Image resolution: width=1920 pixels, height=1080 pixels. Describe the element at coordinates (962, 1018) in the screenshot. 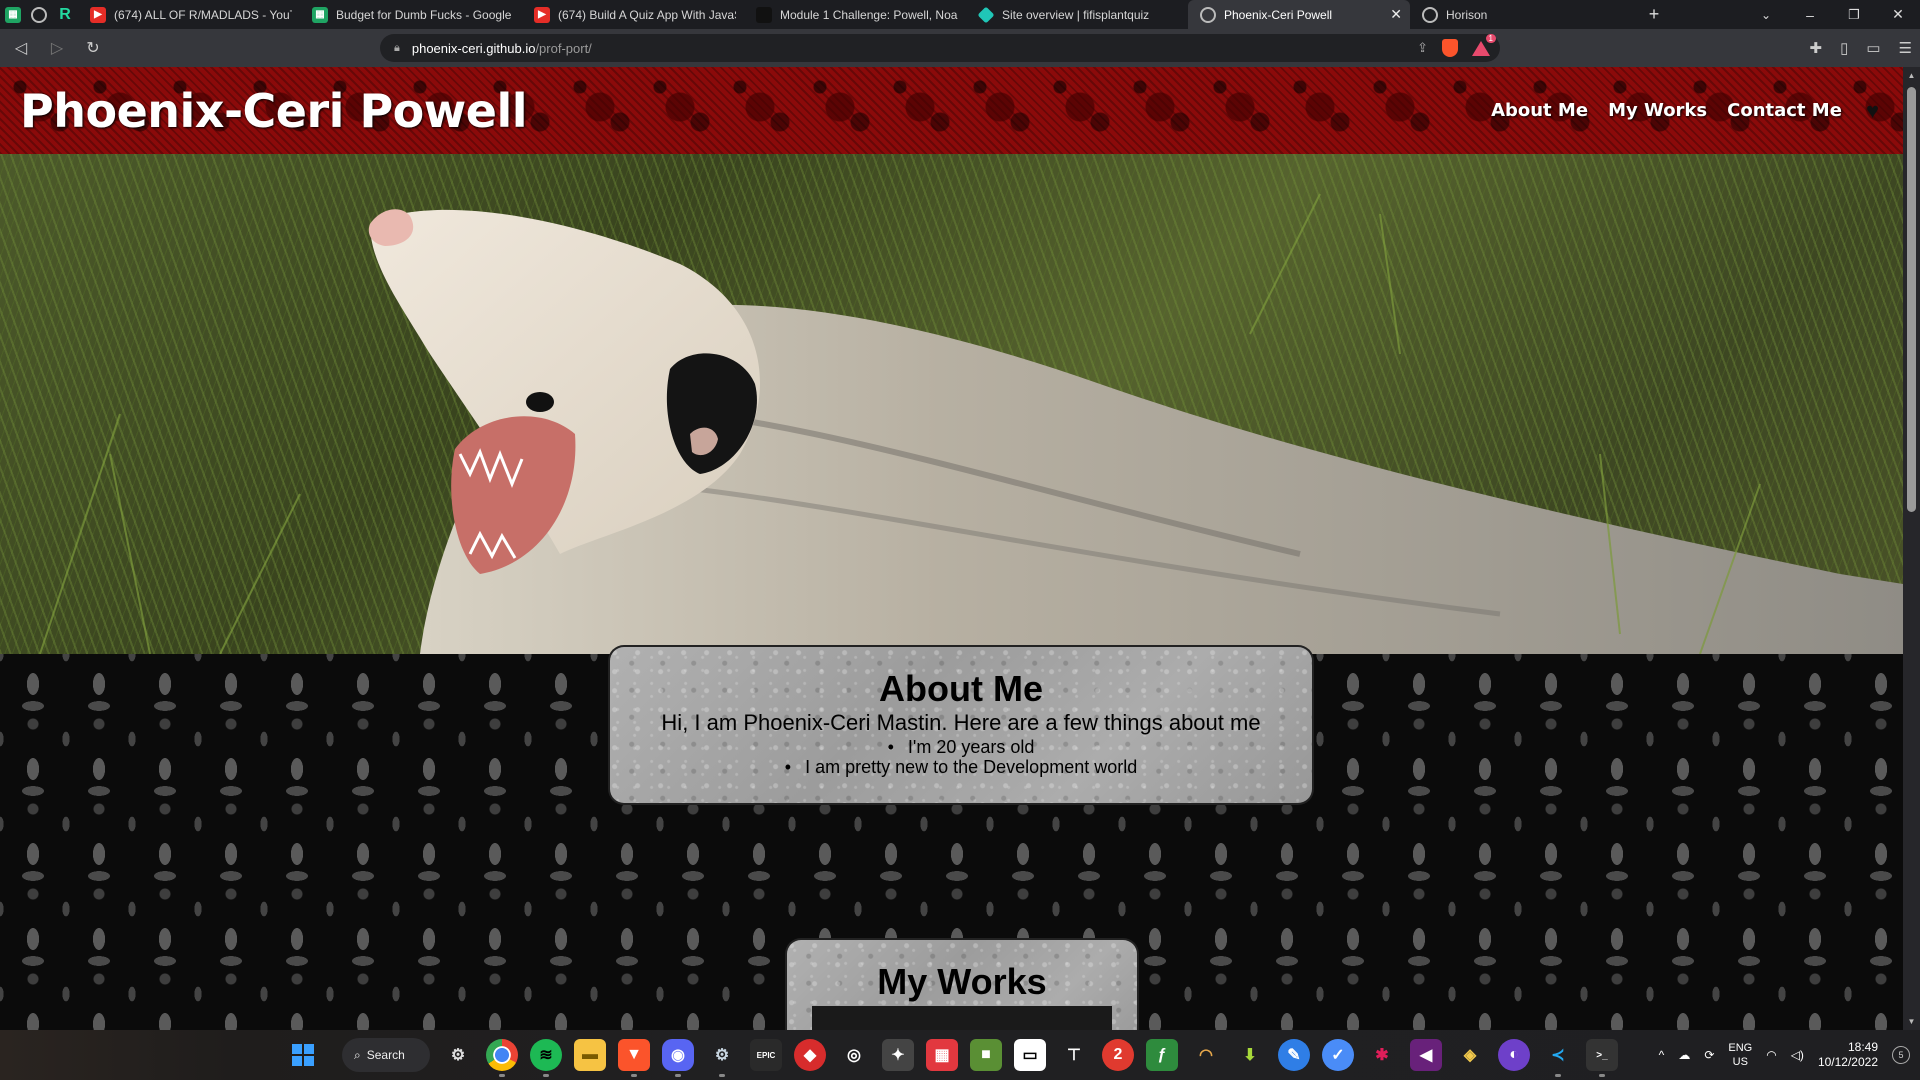

I see `works-preview` at that location.